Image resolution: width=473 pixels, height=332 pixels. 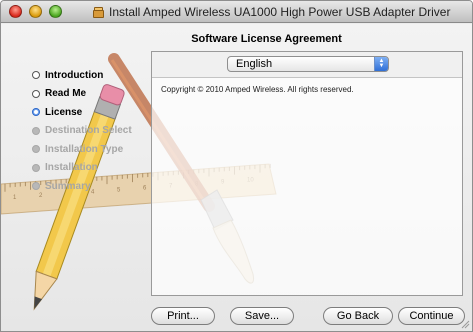 I want to click on select-arrows-icon: ▲ ▼, so click(x=381, y=64).